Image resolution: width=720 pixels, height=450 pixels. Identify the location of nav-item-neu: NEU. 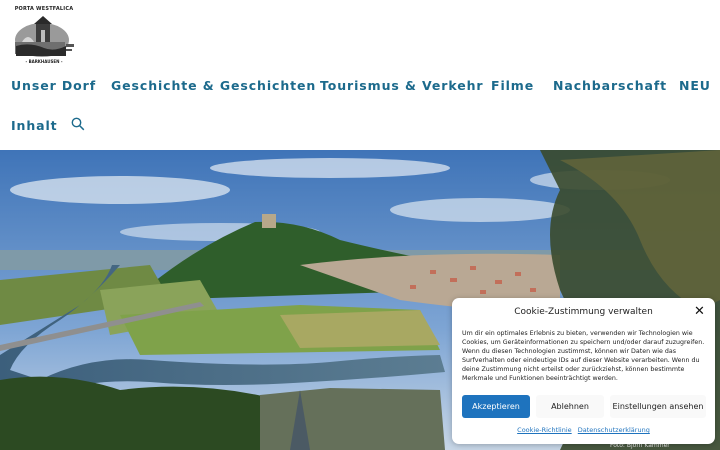
(695, 85).